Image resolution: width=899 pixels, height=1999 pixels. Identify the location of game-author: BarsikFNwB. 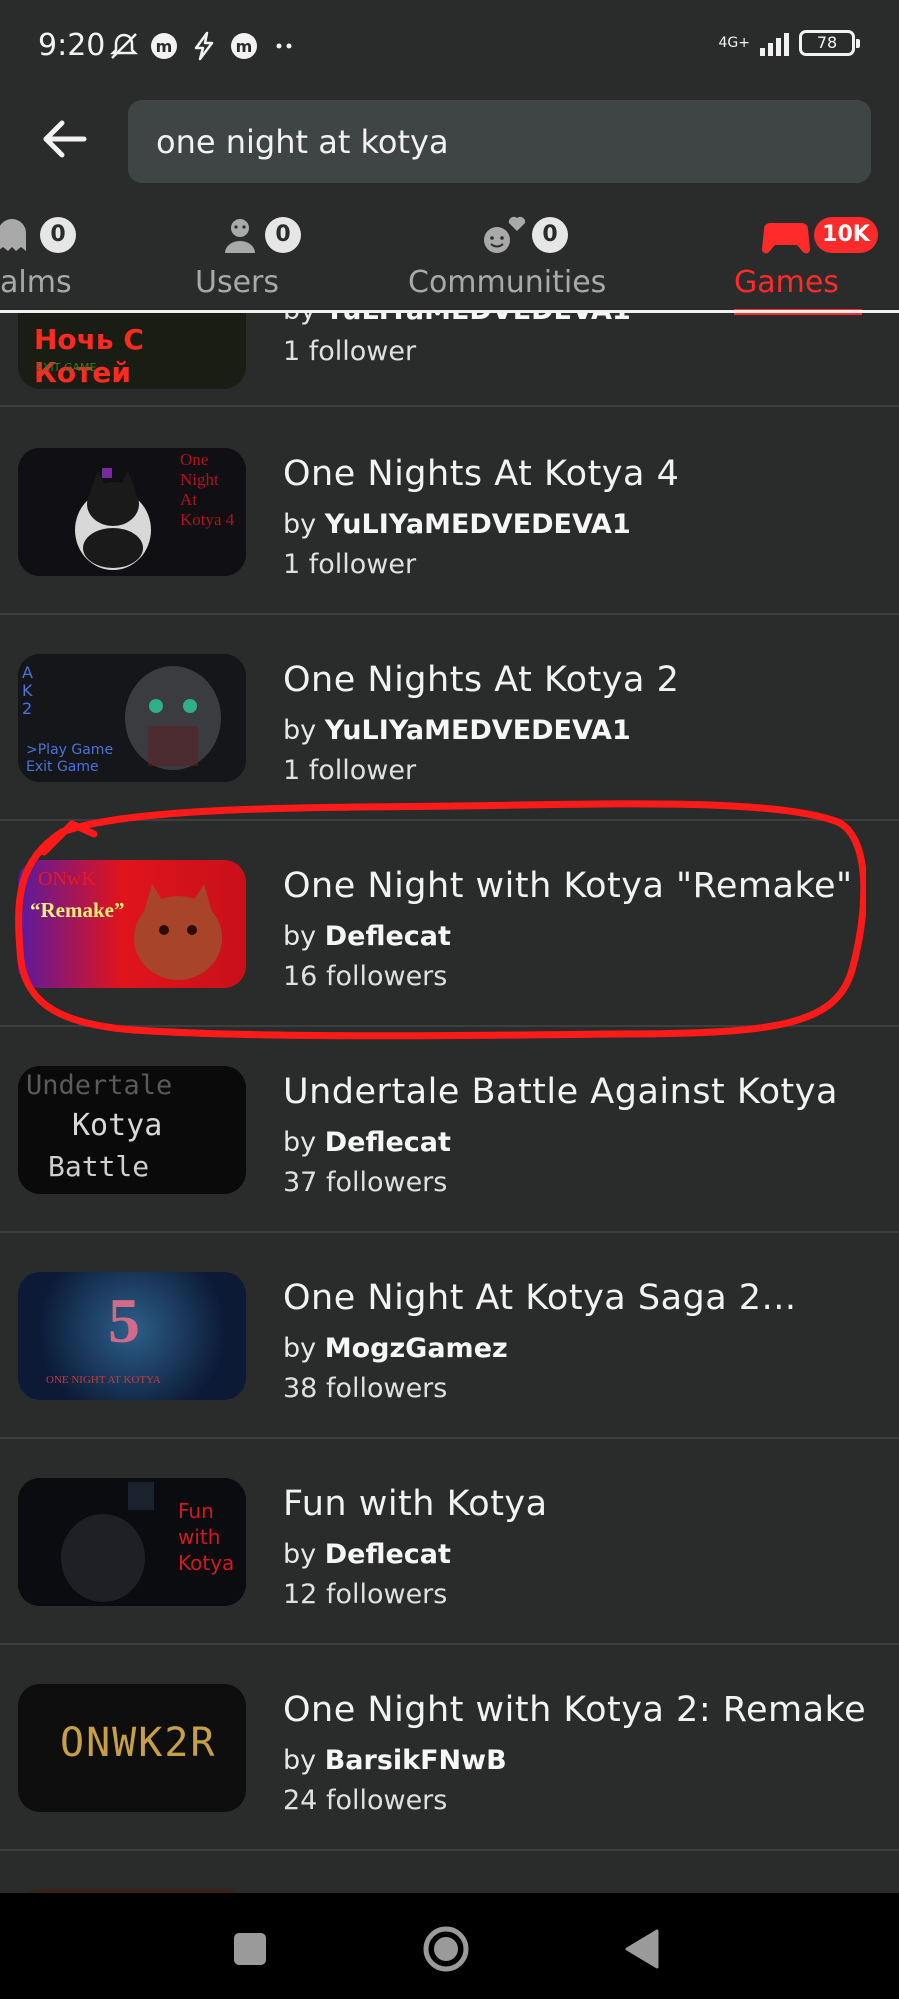
(416, 1760).